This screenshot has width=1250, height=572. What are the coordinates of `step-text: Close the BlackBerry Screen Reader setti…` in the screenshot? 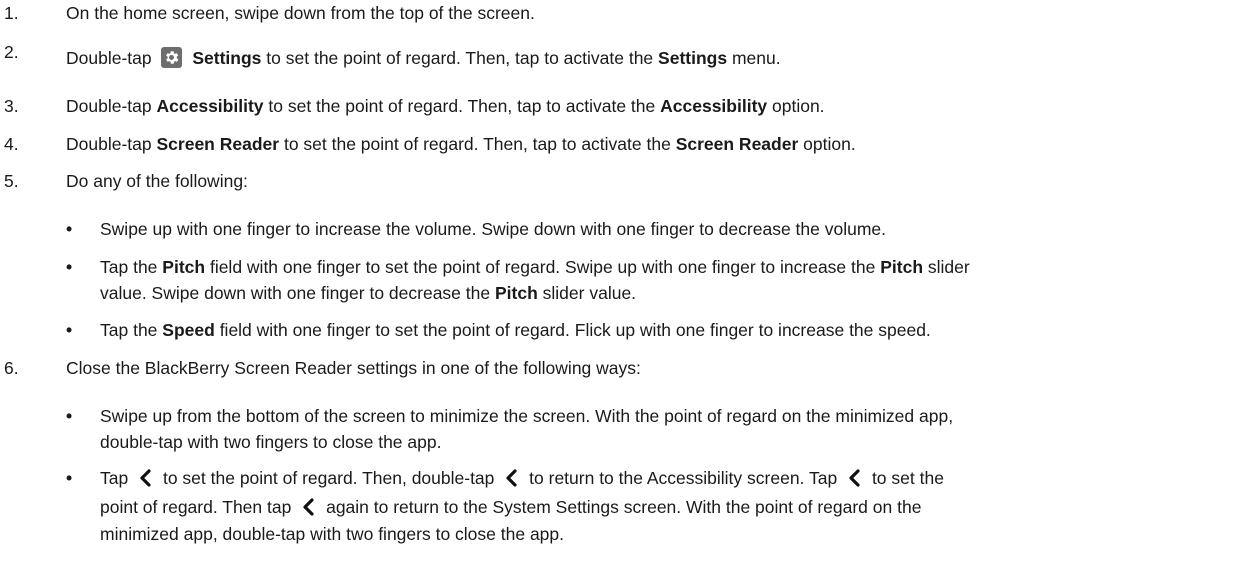 It's located at (353, 368).